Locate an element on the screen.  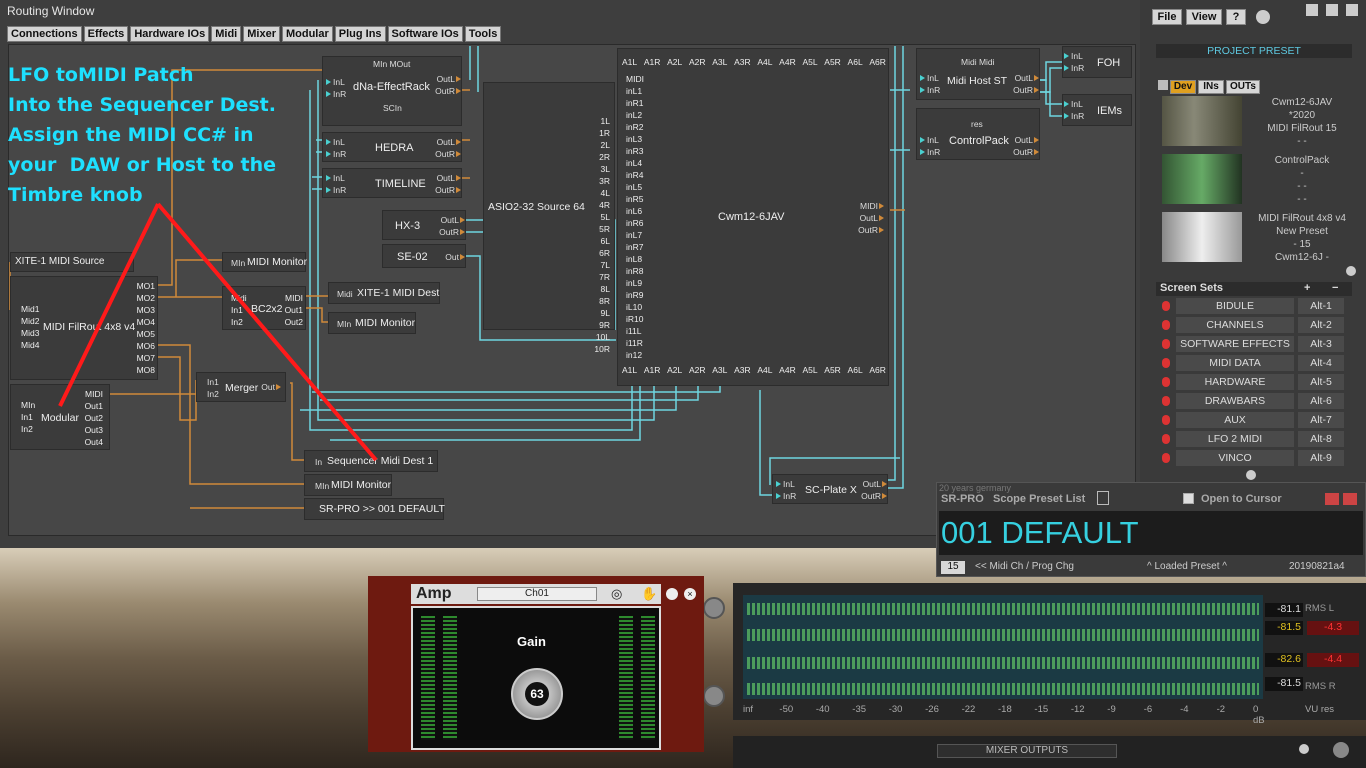
tab-outs: OUTs is located at coordinates (1243, 87).